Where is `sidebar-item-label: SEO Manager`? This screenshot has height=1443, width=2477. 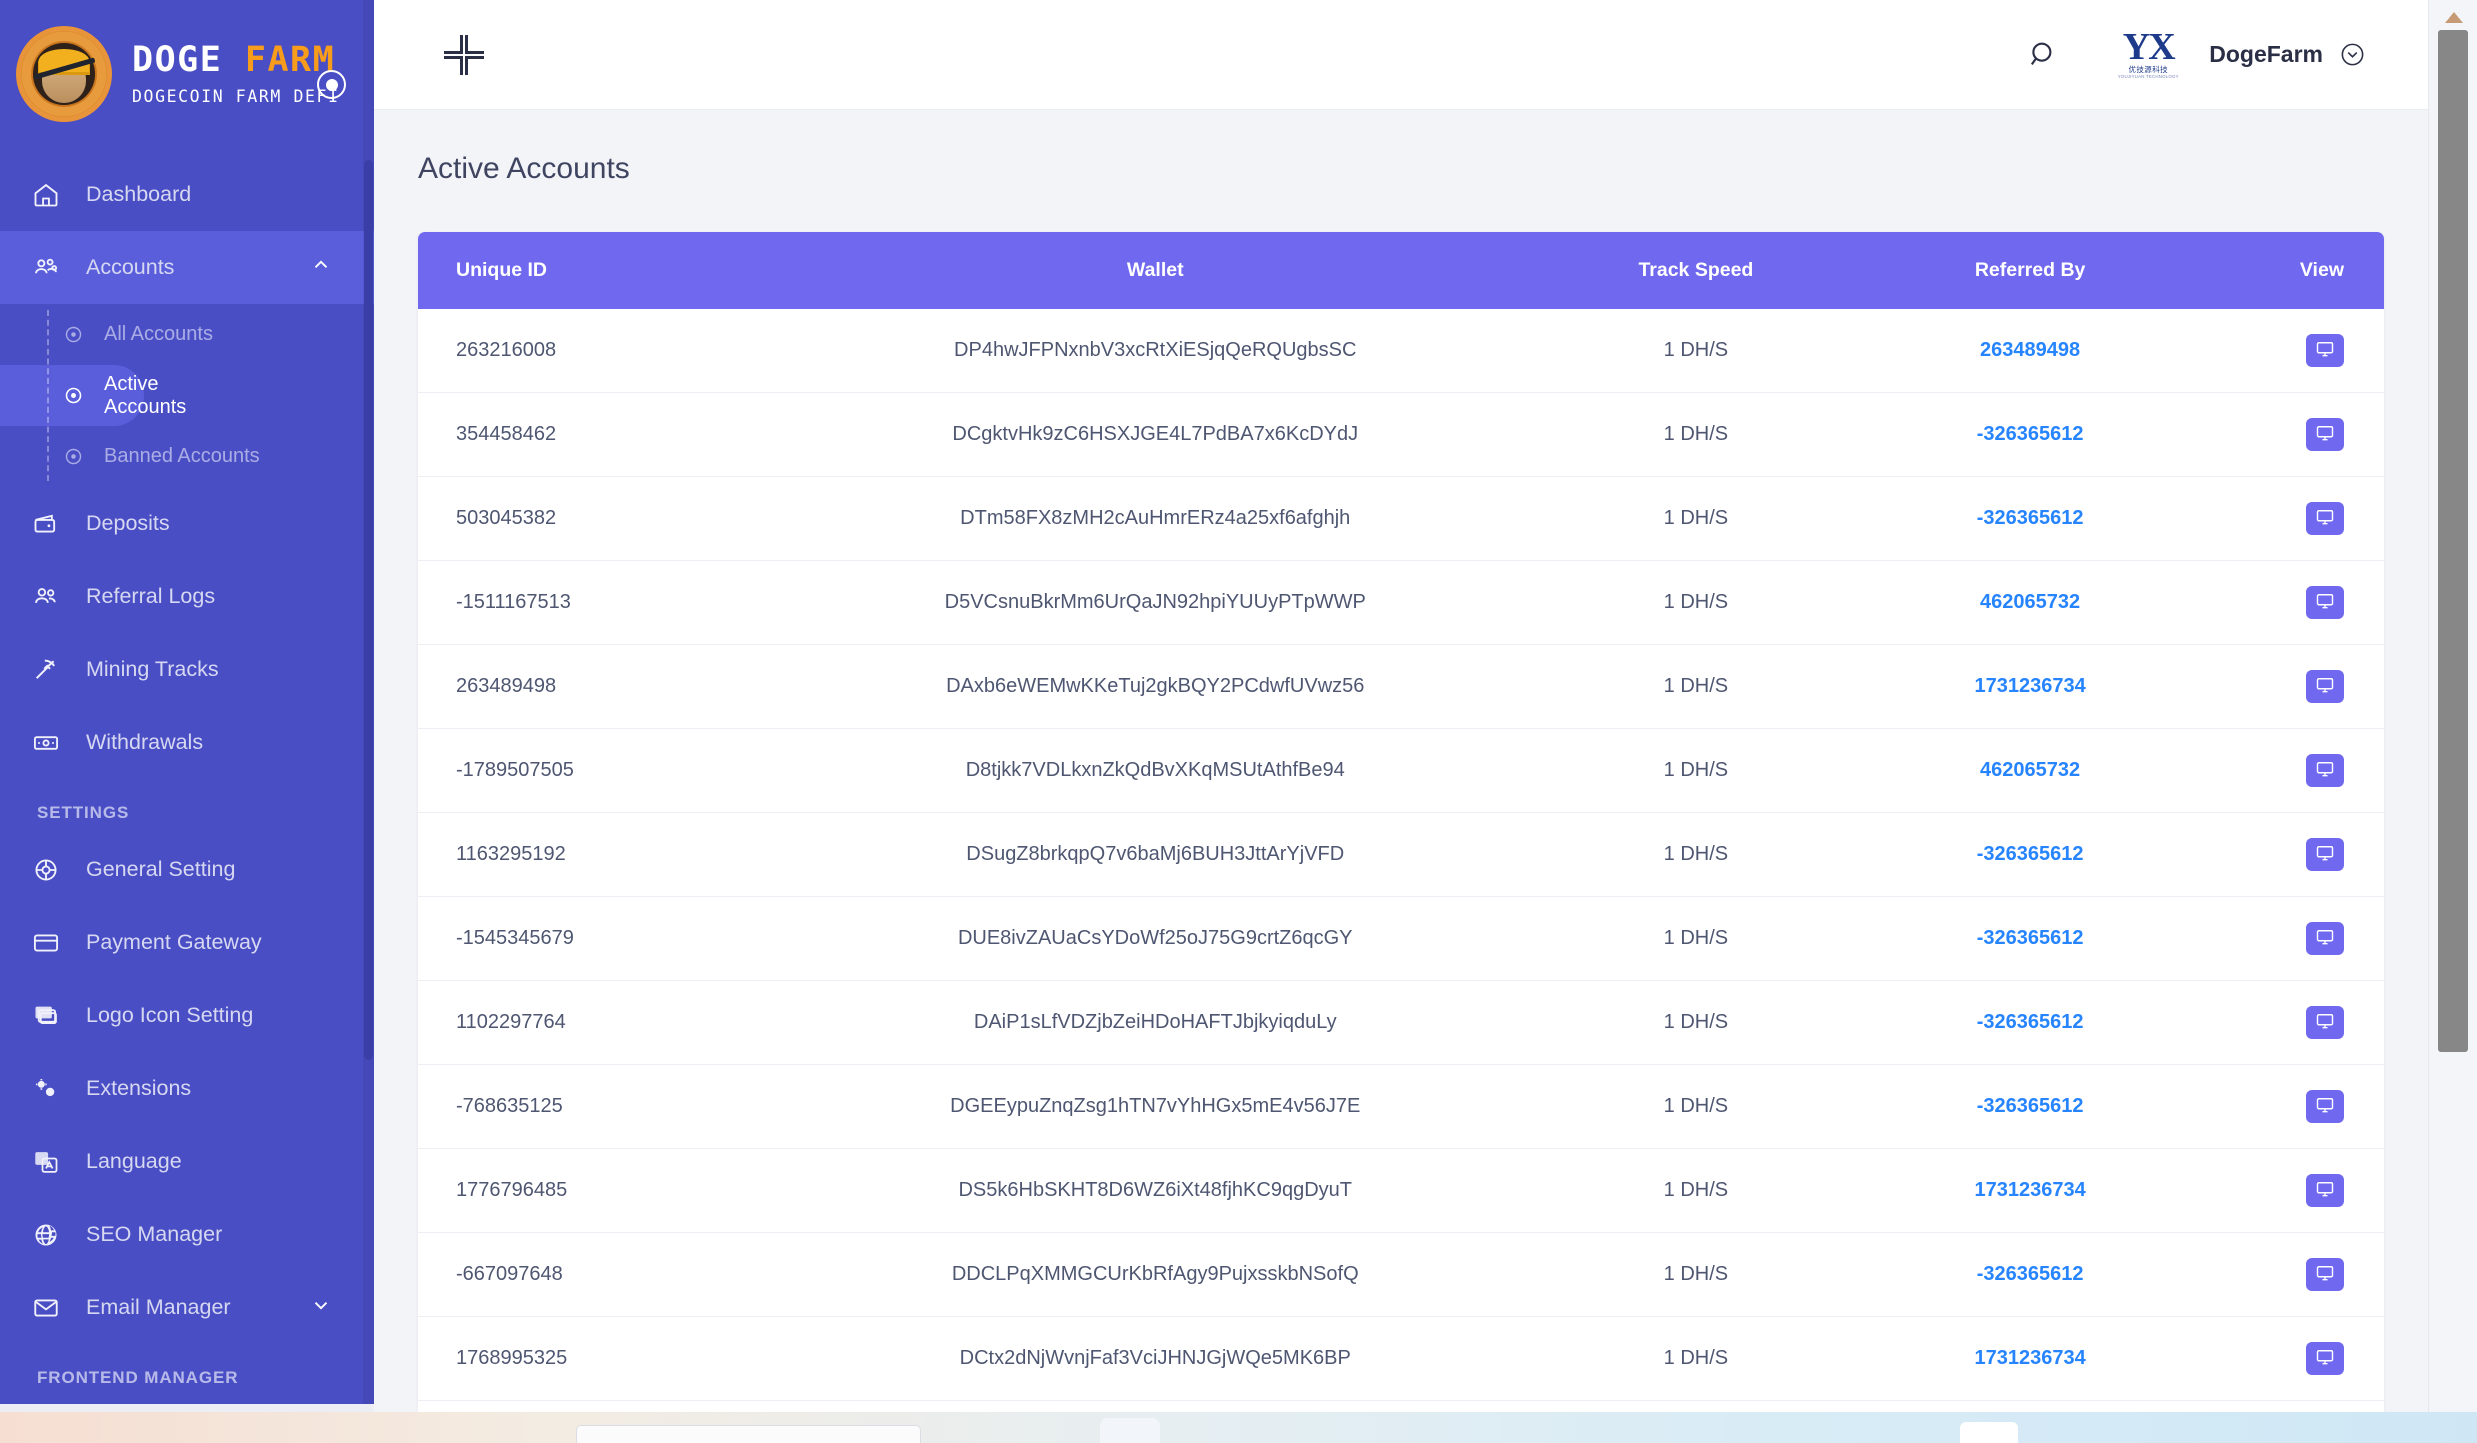
sidebar-item-label: SEO Manager is located at coordinates (154, 1234).